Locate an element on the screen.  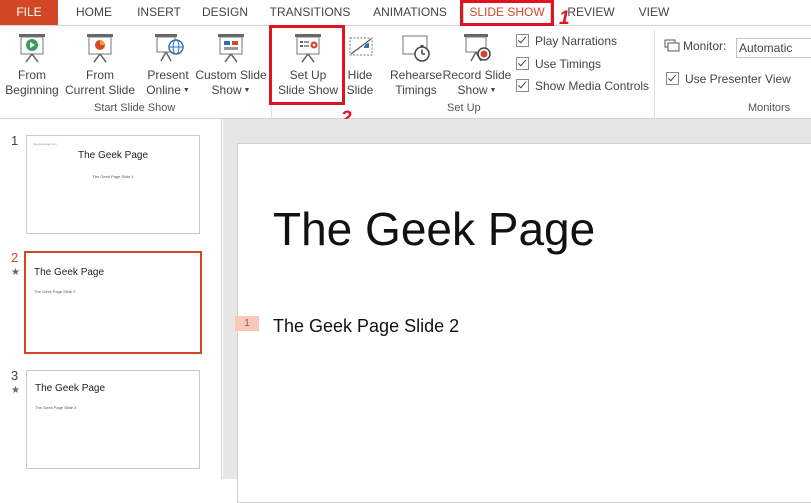
hide-slide-line2: Slide is located at coordinates (360, 90).